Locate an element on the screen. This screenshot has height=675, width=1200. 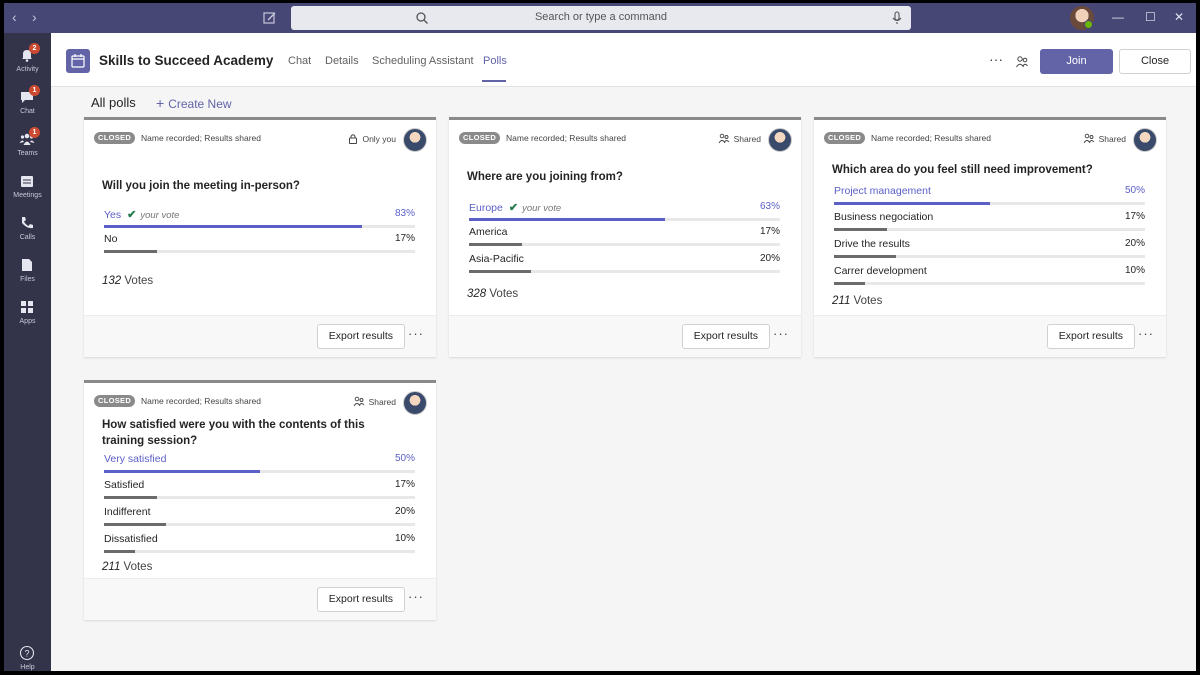
poll-option: Carrer development 10% is located at coordinates (989, 275).